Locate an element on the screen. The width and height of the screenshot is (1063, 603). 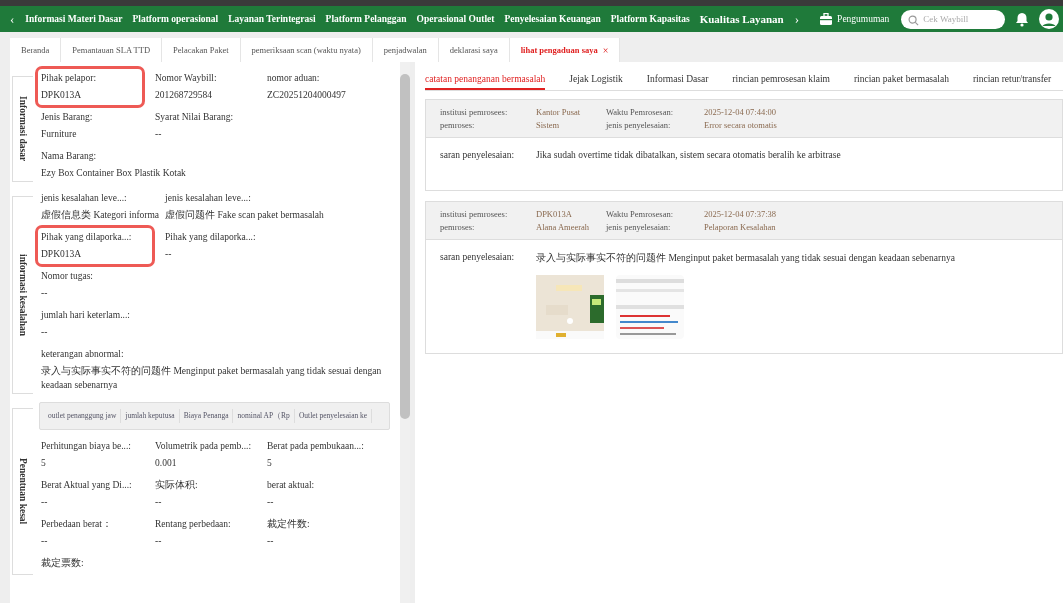
field-label: berat aktual: is located at coordinates (291, 485).